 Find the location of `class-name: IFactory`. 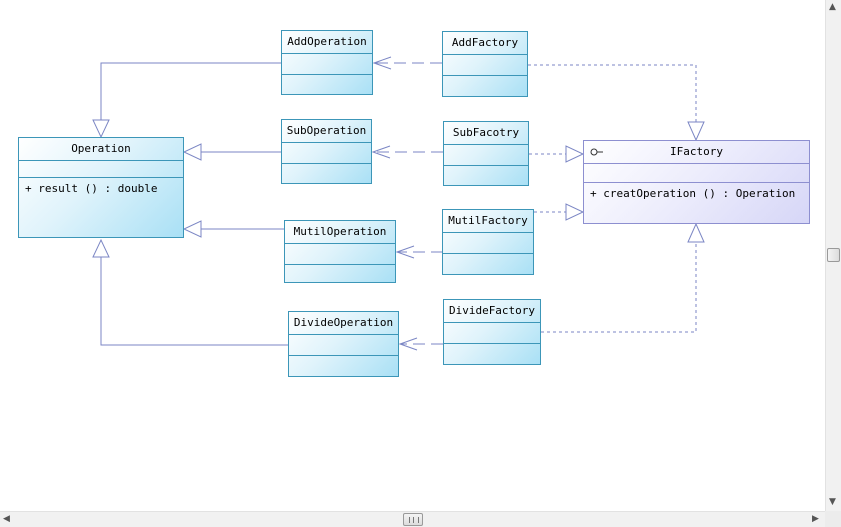

class-name: IFactory is located at coordinates (696, 151).